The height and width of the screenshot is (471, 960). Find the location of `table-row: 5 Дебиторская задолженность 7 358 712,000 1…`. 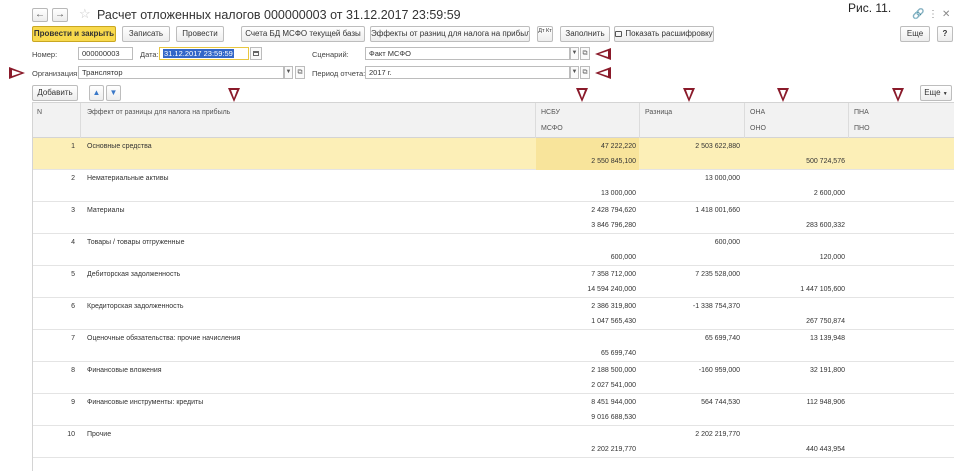

table-row: 5 Дебиторская задолженность 7 358 712,000 1… is located at coordinates (493, 282).